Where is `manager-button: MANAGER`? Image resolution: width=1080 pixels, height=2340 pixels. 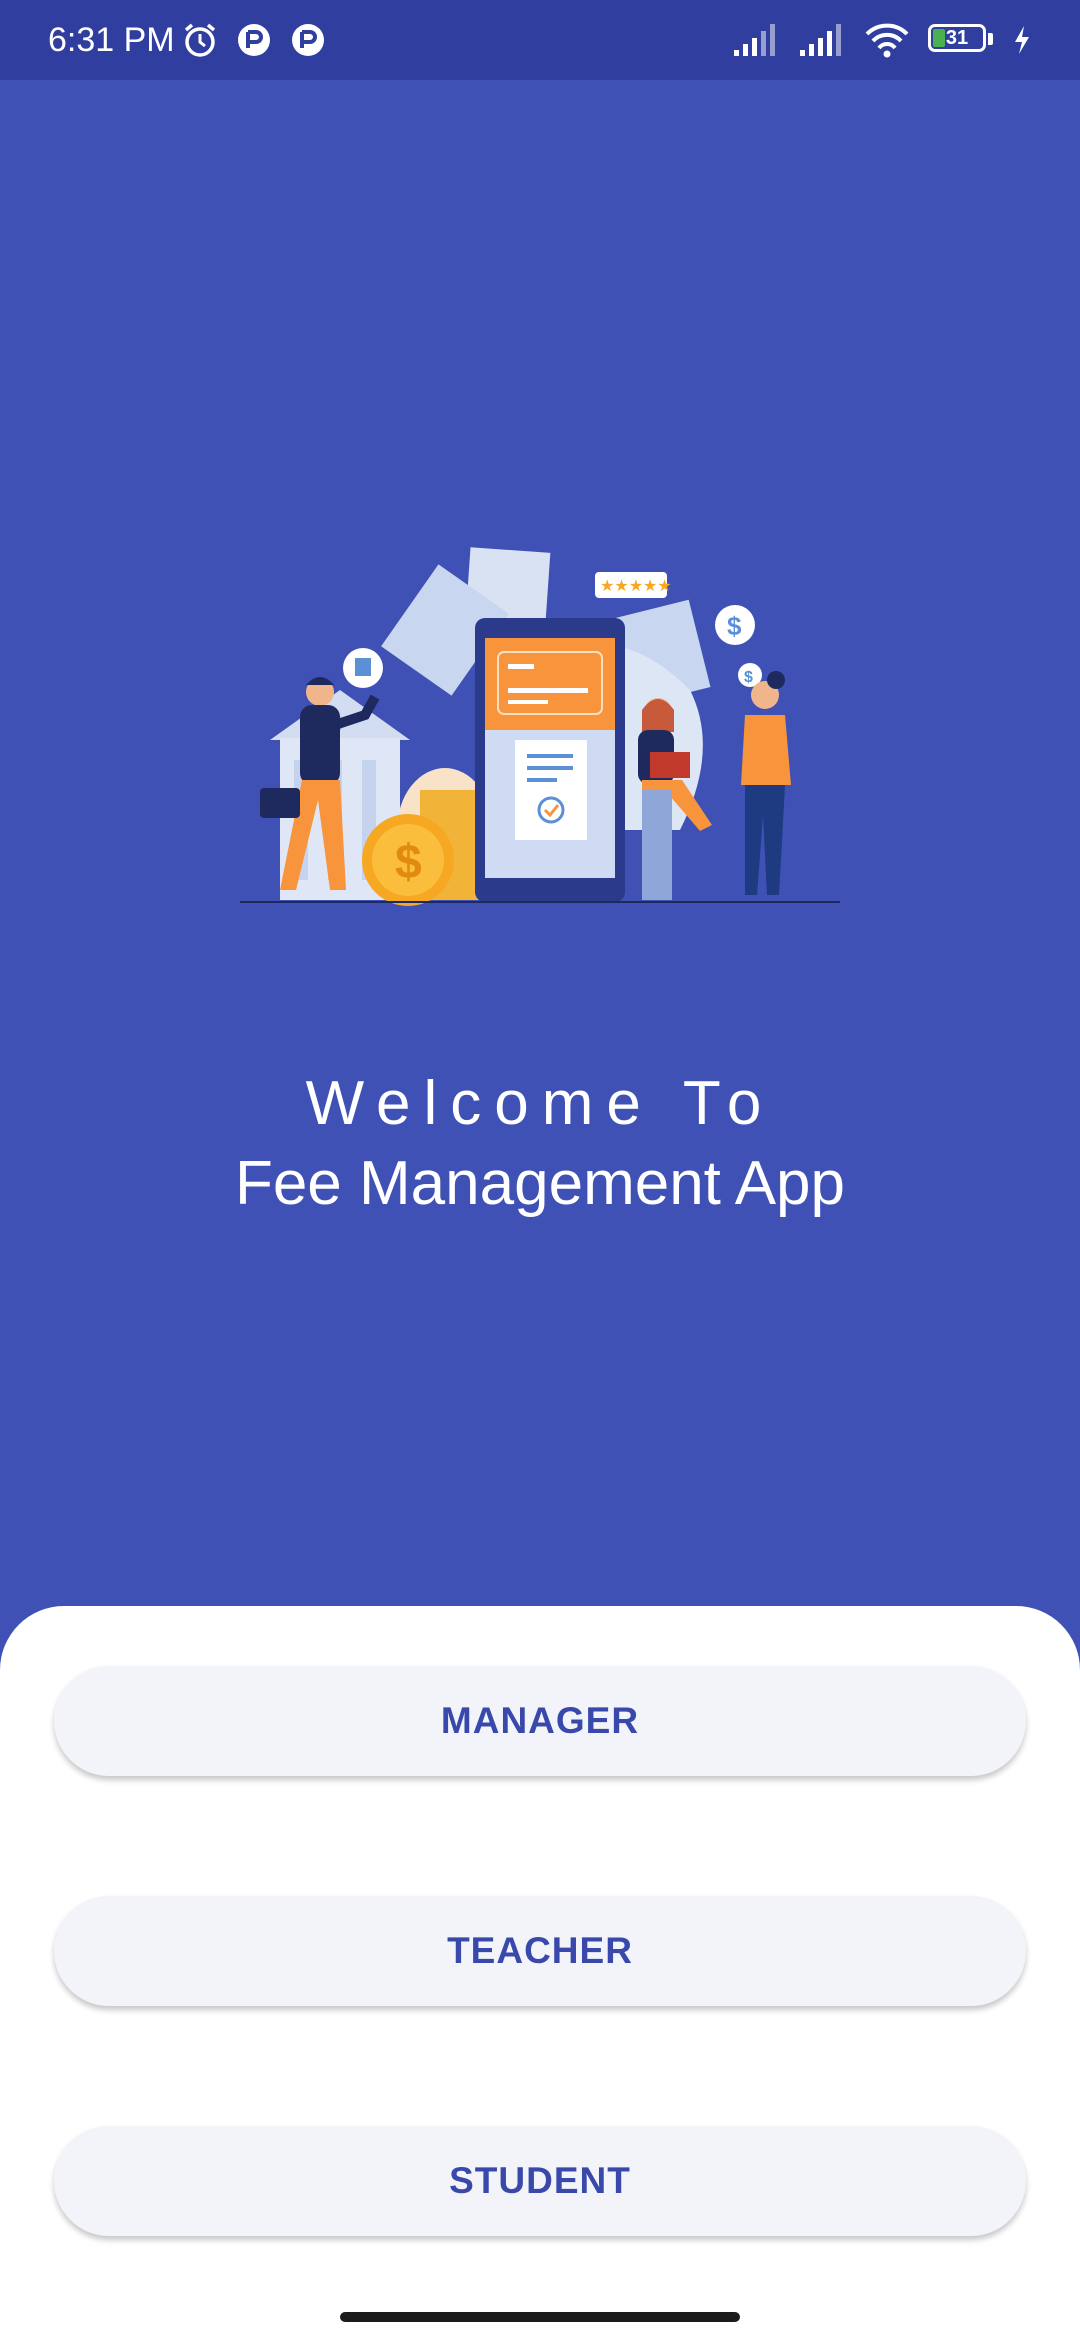
manager-button: MANAGER is located at coordinates (540, 1721).